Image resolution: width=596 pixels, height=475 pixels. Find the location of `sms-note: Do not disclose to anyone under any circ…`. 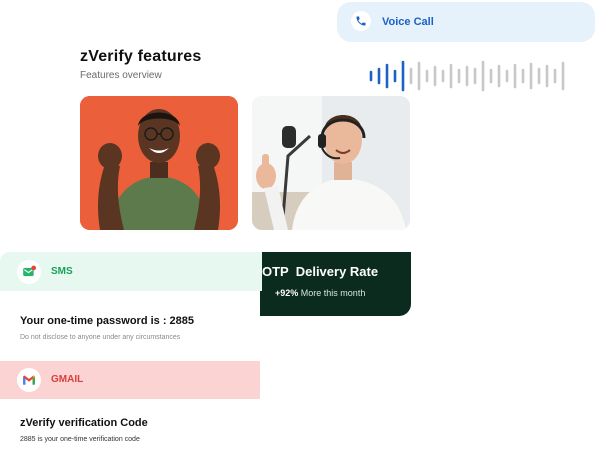

sms-note: Do not disclose to anyone under any circ… is located at coordinates (100, 337).